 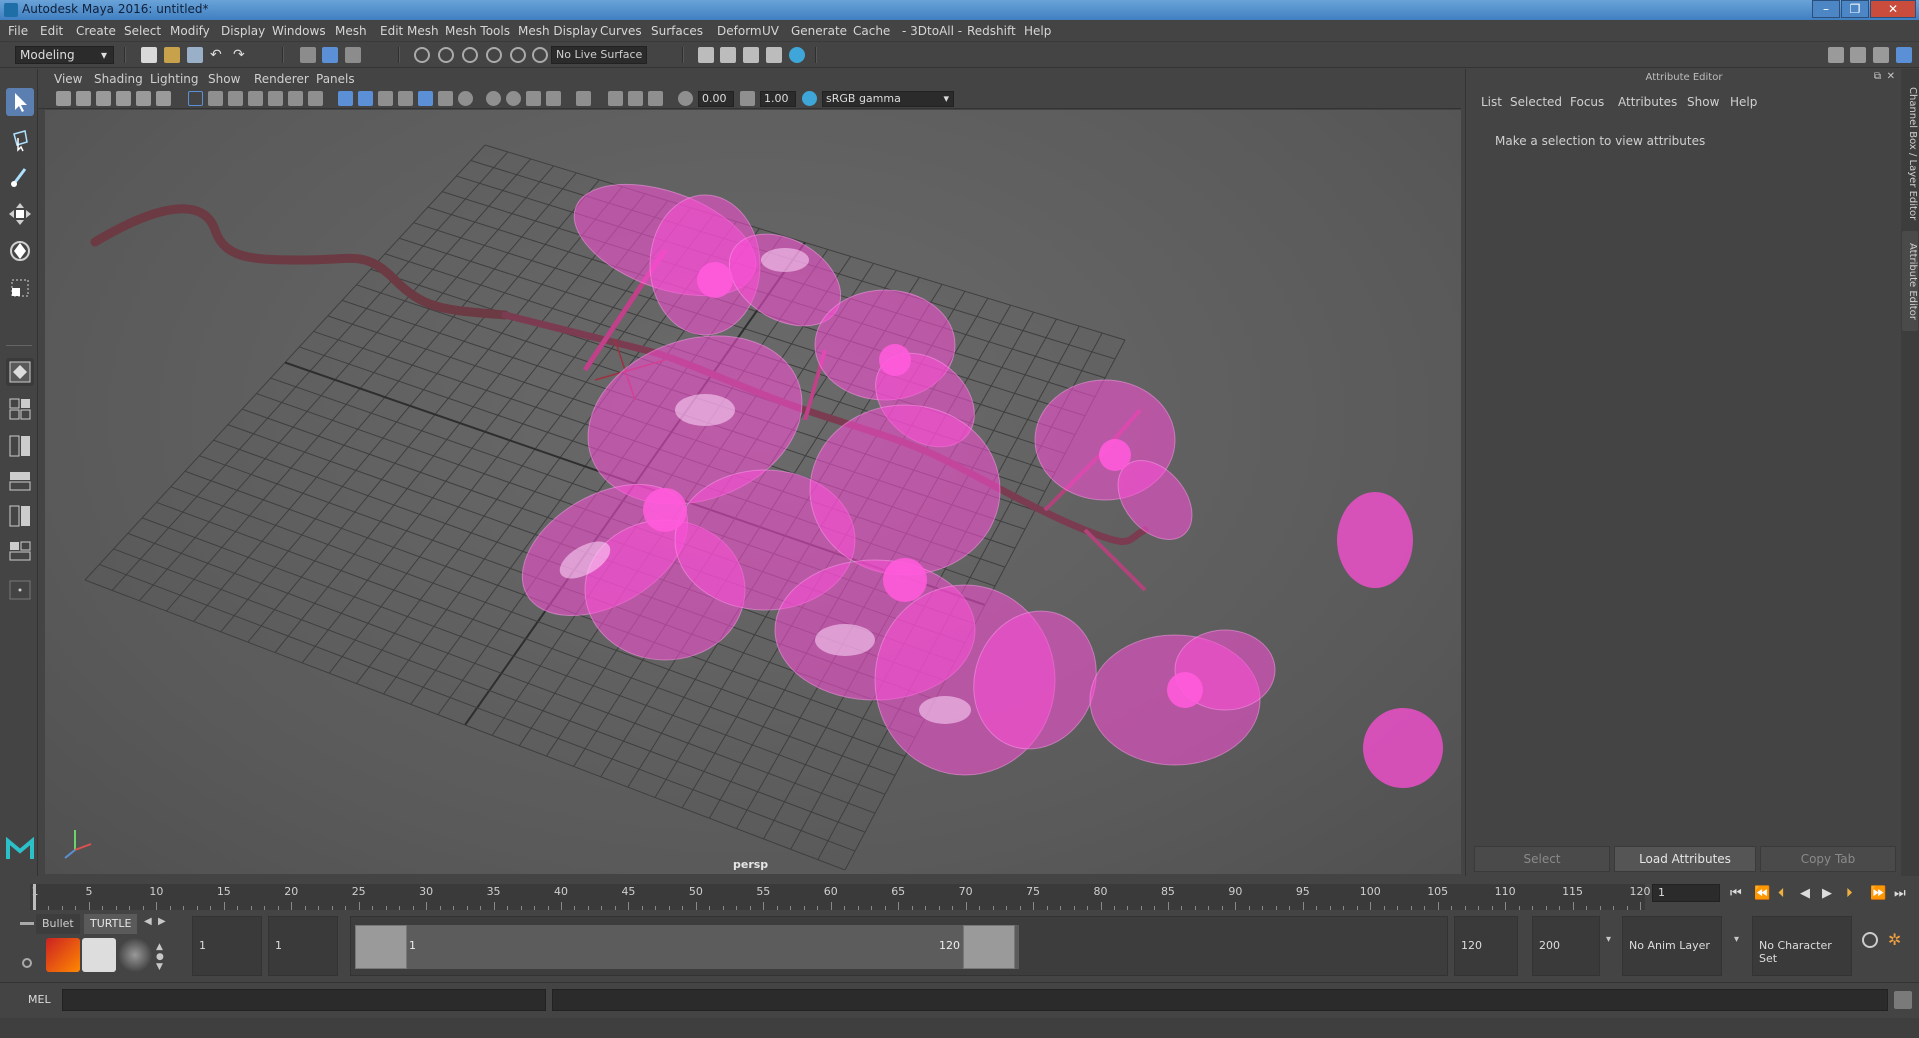 What do you see at coordinates (1542, 859) in the screenshot?
I see `select-button: Select` at bounding box center [1542, 859].